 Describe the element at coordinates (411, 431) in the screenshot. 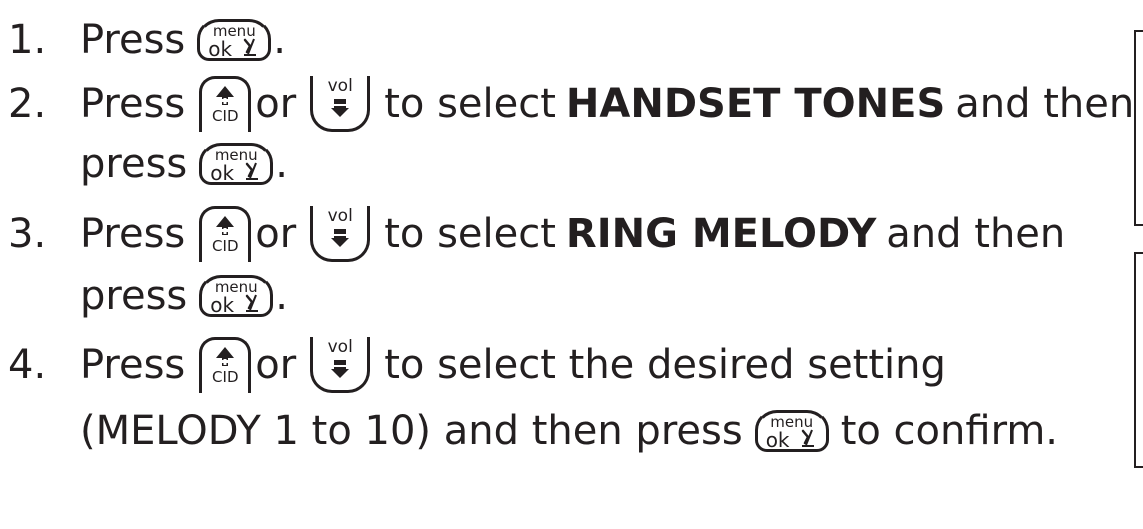

I see `step-detail: (MELODY 1 to 10) and then press` at that location.